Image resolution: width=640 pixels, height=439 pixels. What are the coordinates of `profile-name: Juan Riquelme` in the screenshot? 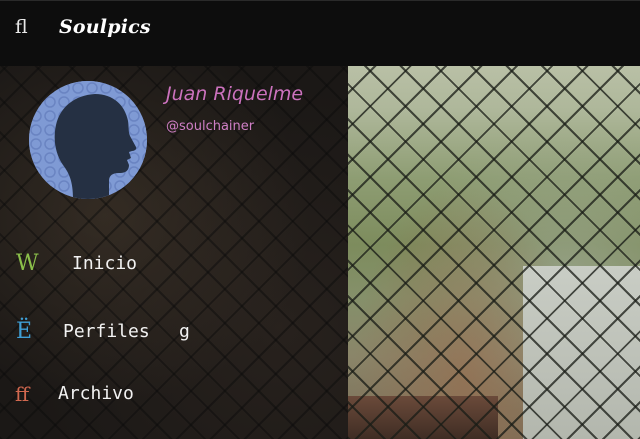 It's located at (234, 94).